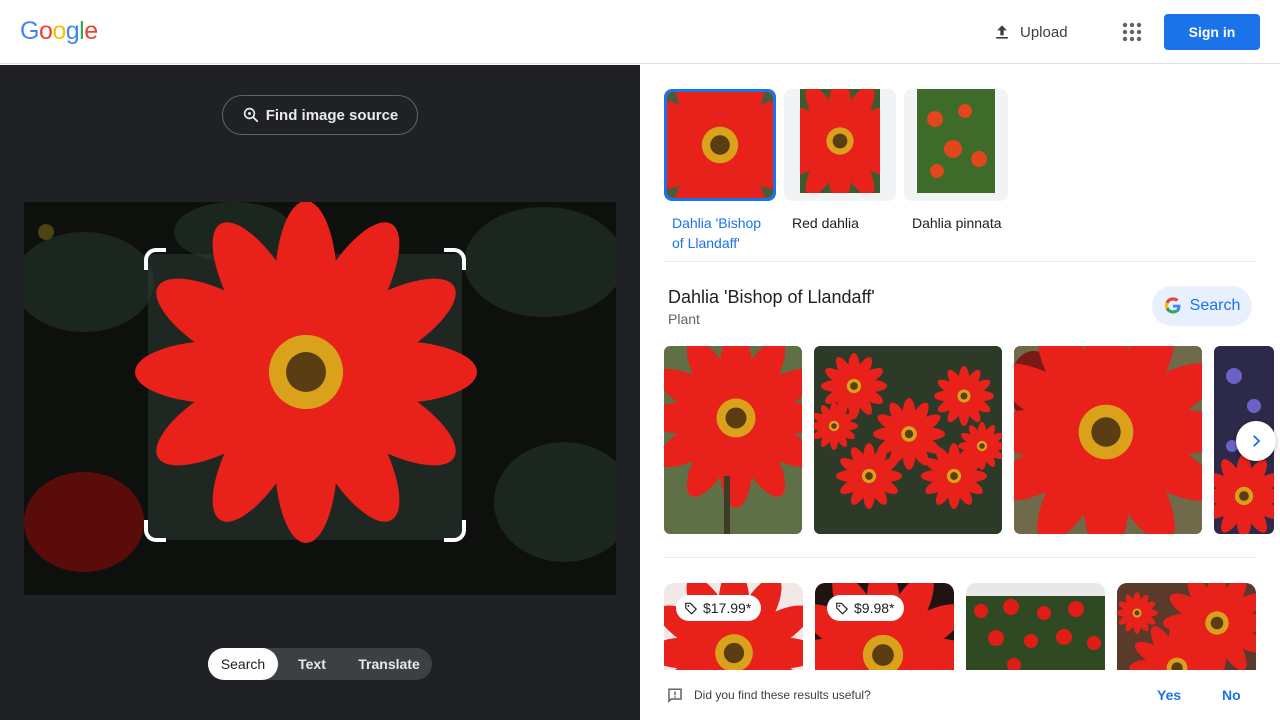 Image resolution: width=1280 pixels, height=720 pixels. I want to click on knowledge-search-button: Search, so click(1202, 306).